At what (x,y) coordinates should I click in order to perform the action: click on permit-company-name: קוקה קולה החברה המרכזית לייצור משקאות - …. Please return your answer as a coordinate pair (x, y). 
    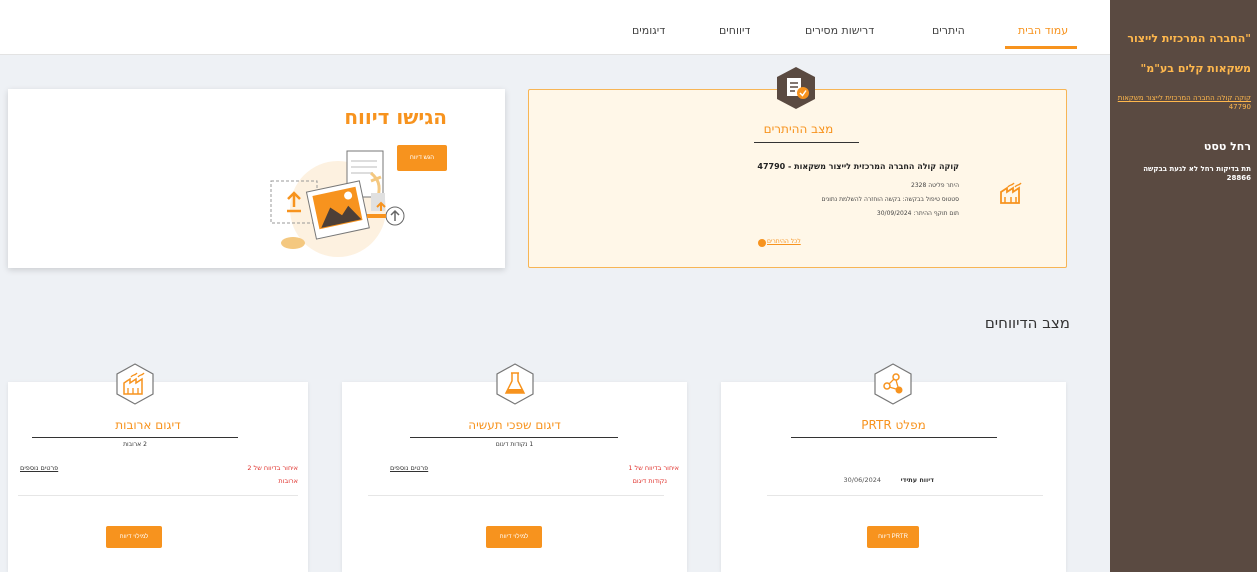
    Looking at the image, I should click on (858, 166).